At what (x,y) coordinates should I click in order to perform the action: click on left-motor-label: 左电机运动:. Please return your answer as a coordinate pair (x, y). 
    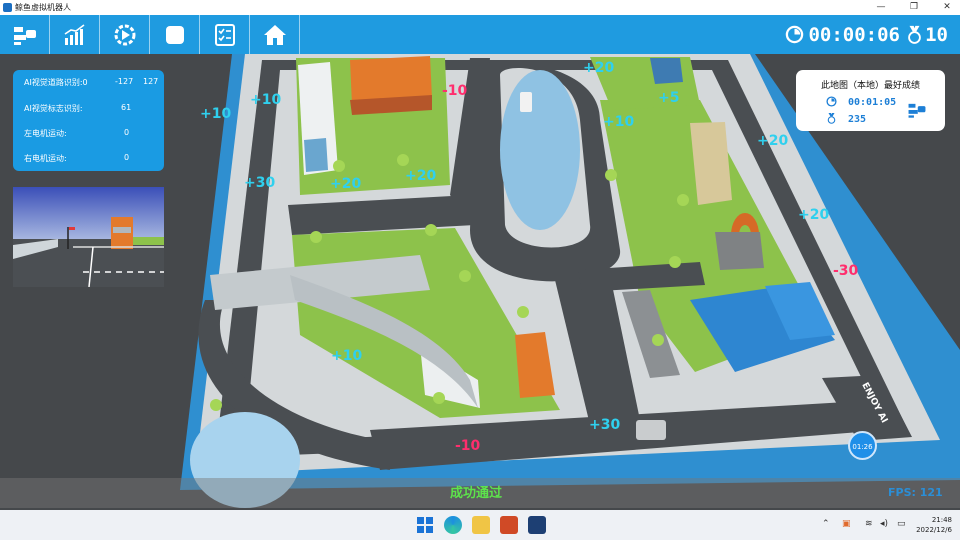
    Looking at the image, I should click on (45, 133).